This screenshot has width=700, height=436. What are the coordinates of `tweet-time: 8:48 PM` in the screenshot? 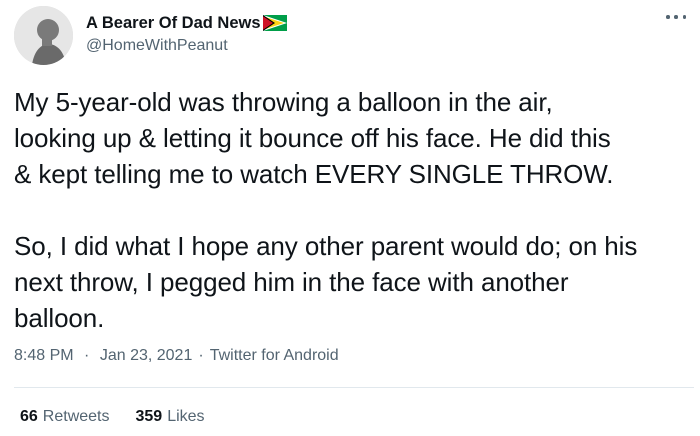 It's located at (44, 355).